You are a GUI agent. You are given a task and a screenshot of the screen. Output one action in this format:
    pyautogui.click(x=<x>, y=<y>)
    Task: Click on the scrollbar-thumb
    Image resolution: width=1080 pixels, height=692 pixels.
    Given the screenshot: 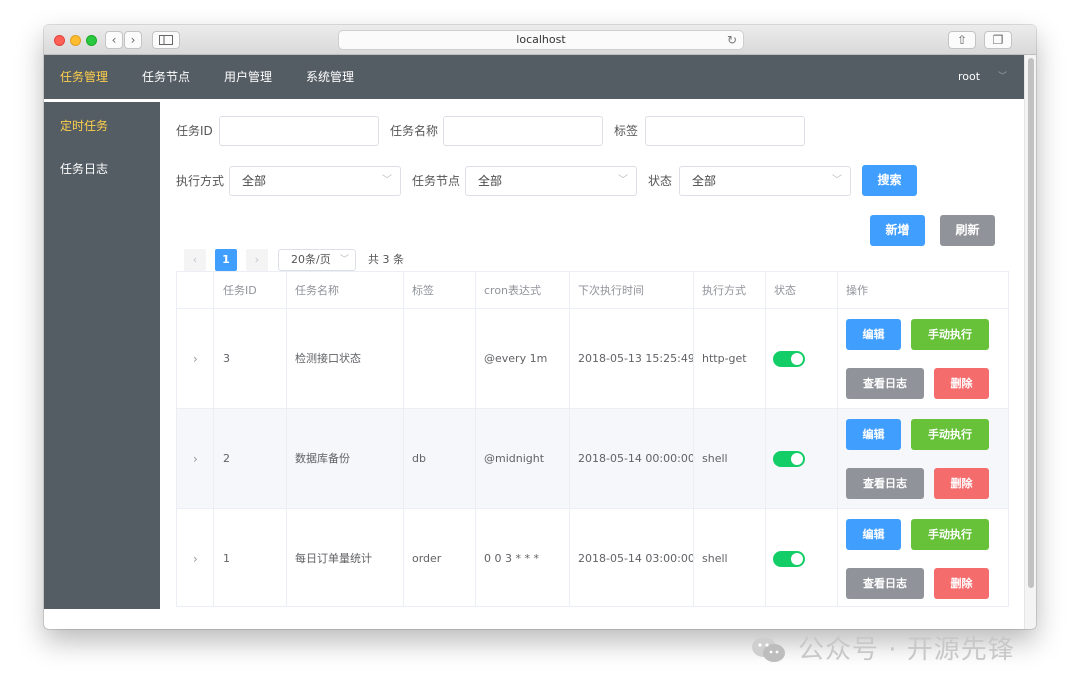 What is the action you would take?
    pyautogui.click(x=1031, y=323)
    